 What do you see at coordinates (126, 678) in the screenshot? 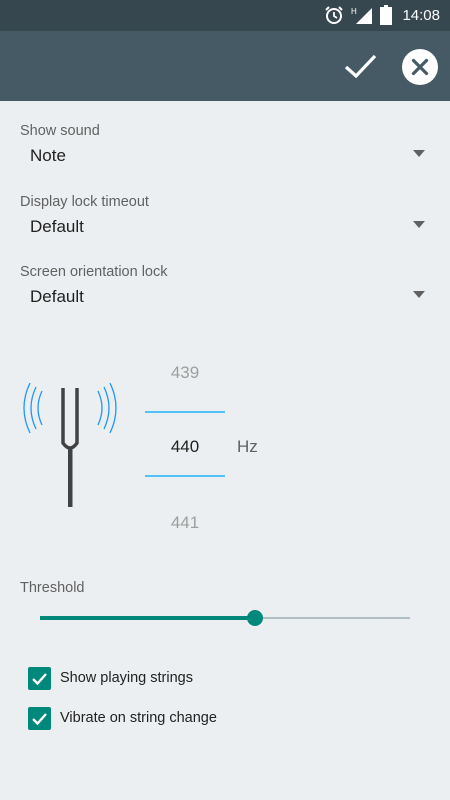
I see `checkbox-label: Show playing strings` at bounding box center [126, 678].